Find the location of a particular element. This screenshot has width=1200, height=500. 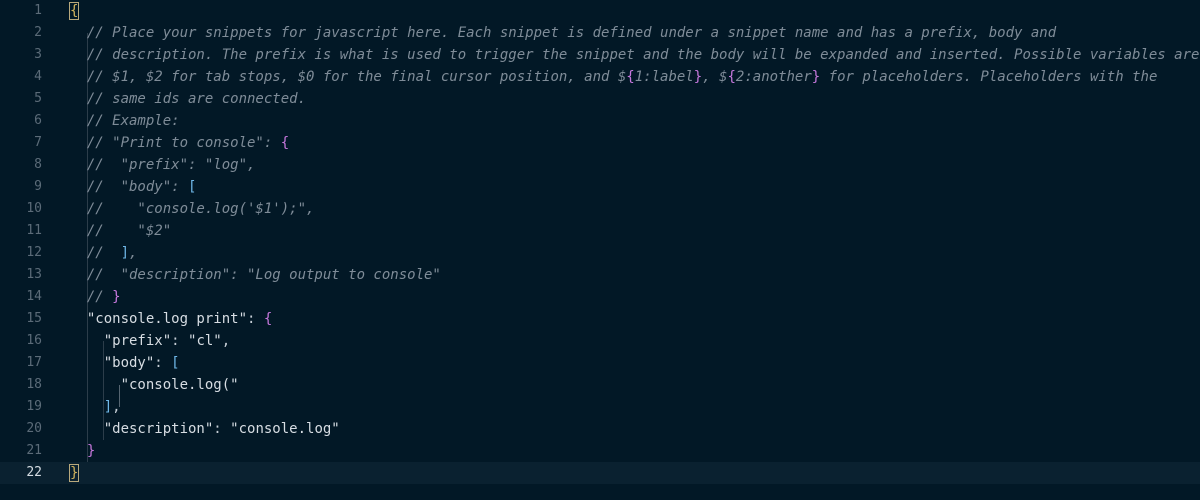

code-token: // "prefix": "log", is located at coordinates (171, 165).